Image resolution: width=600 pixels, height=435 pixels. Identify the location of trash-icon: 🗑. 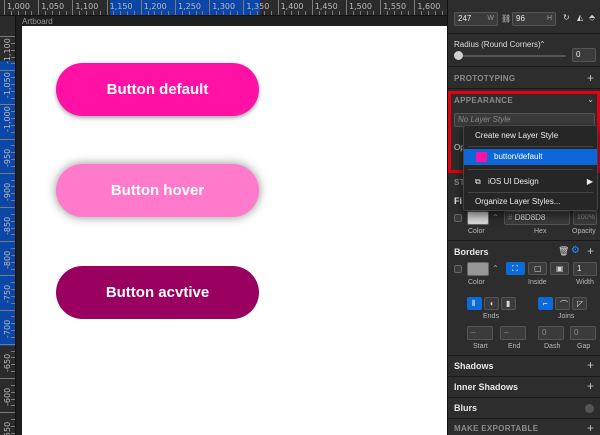
(563, 251).